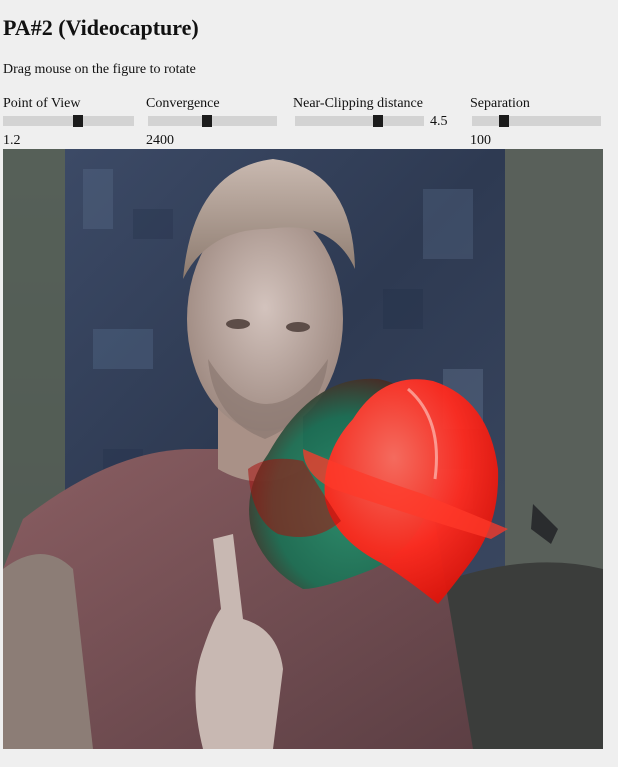 Image resolution: width=618 pixels, height=767 pixels. I want to click on separation-label: Separation, so click(500, 103).